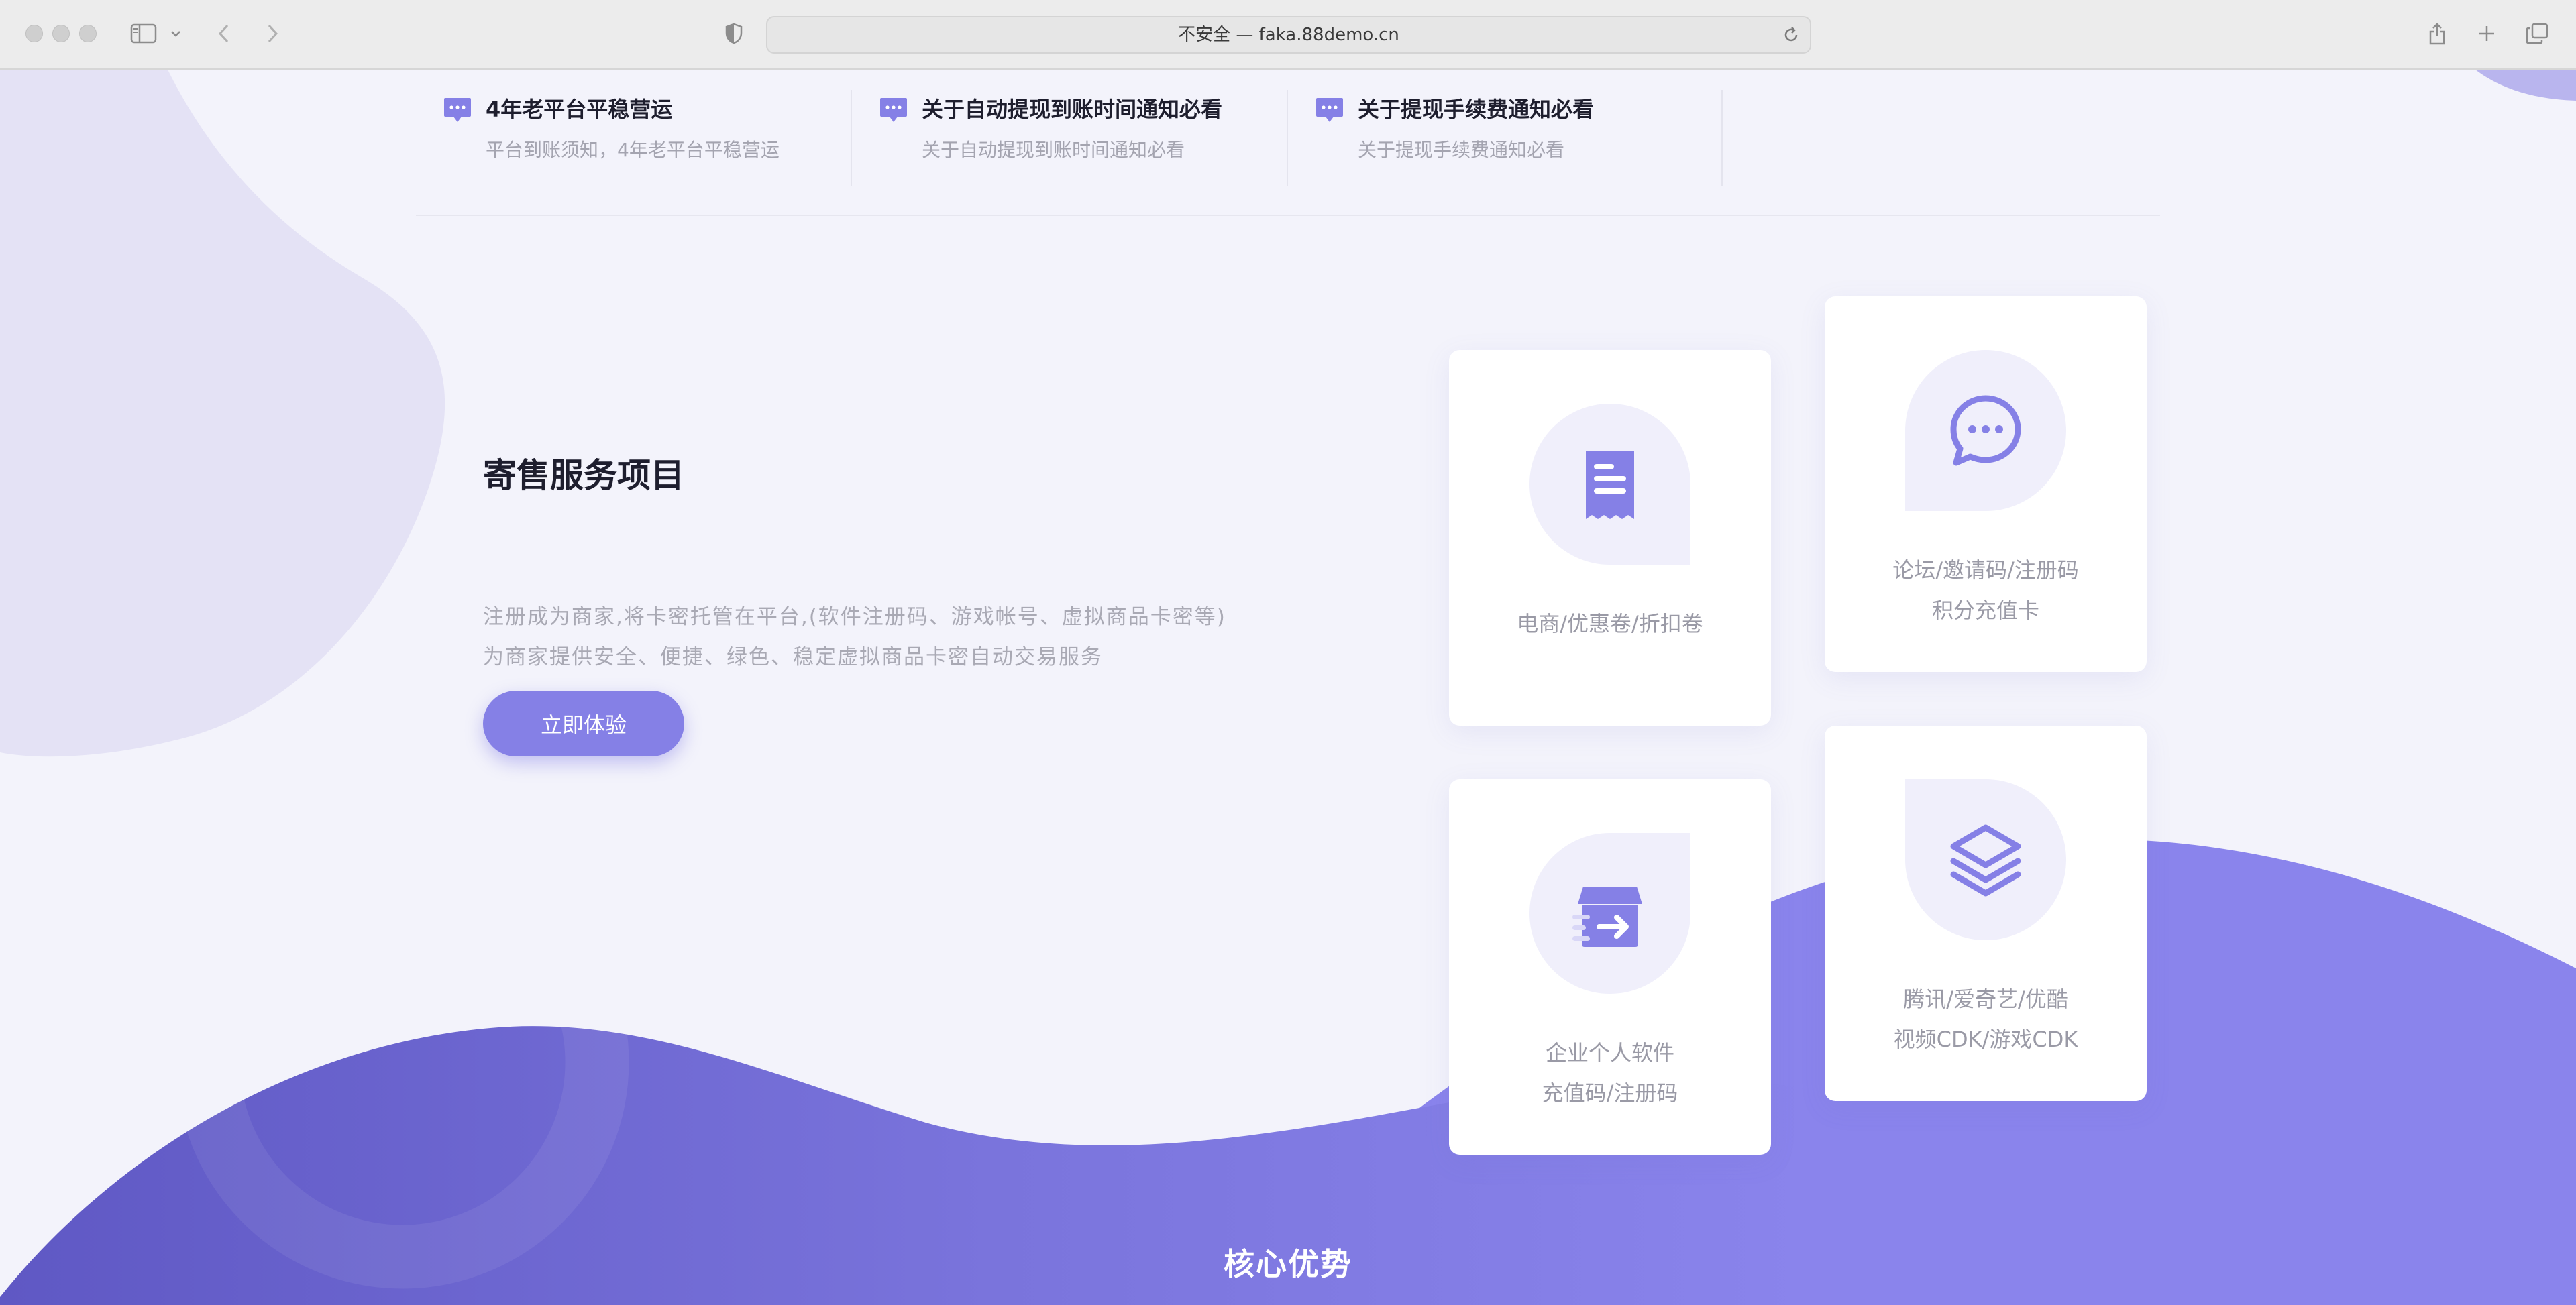 This screenshot has width=2576, height=1305. What do you see at coordinates (222, 413) in the screenshot?
I see `background-blob` at bounding box center [222, 413].